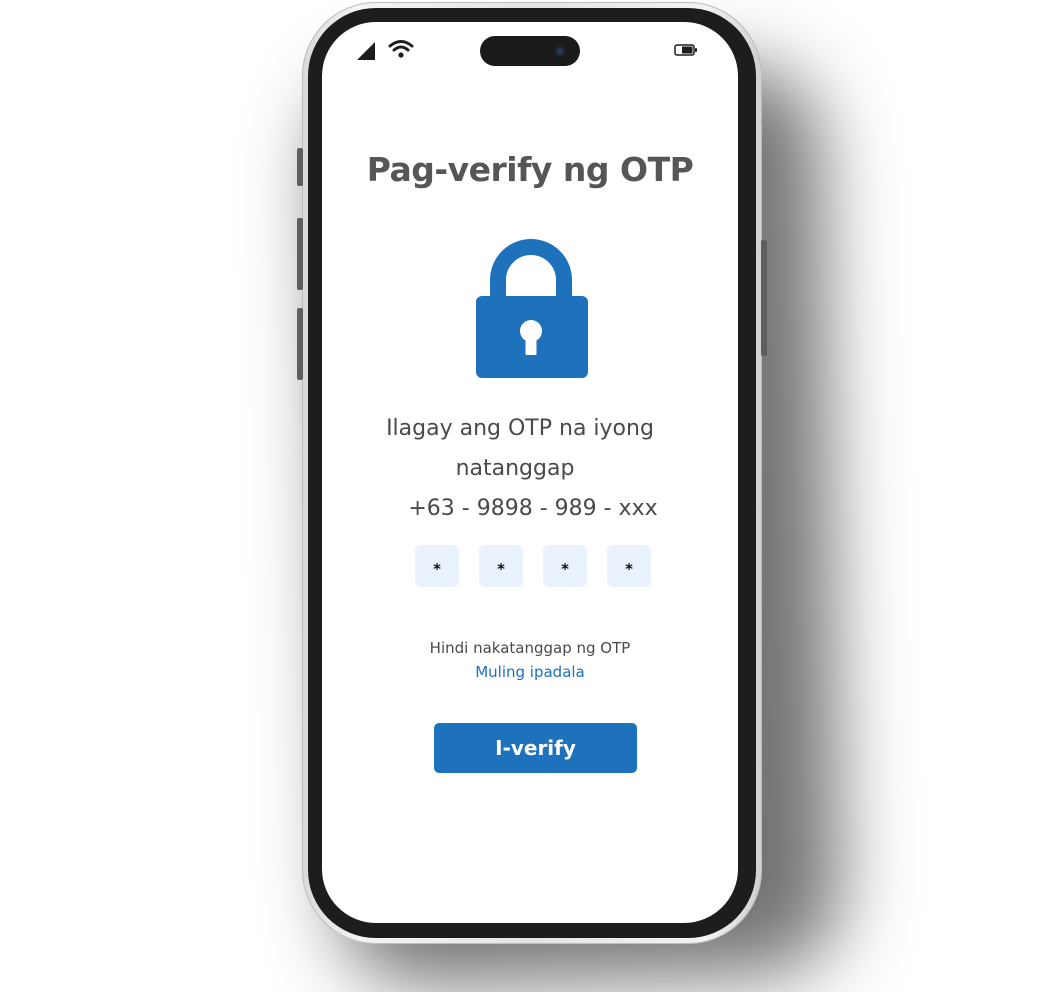  What do you see at coordinates (401, 49) in the screenshot?
I see `wifi-icon` at bounding box center [401, 49].